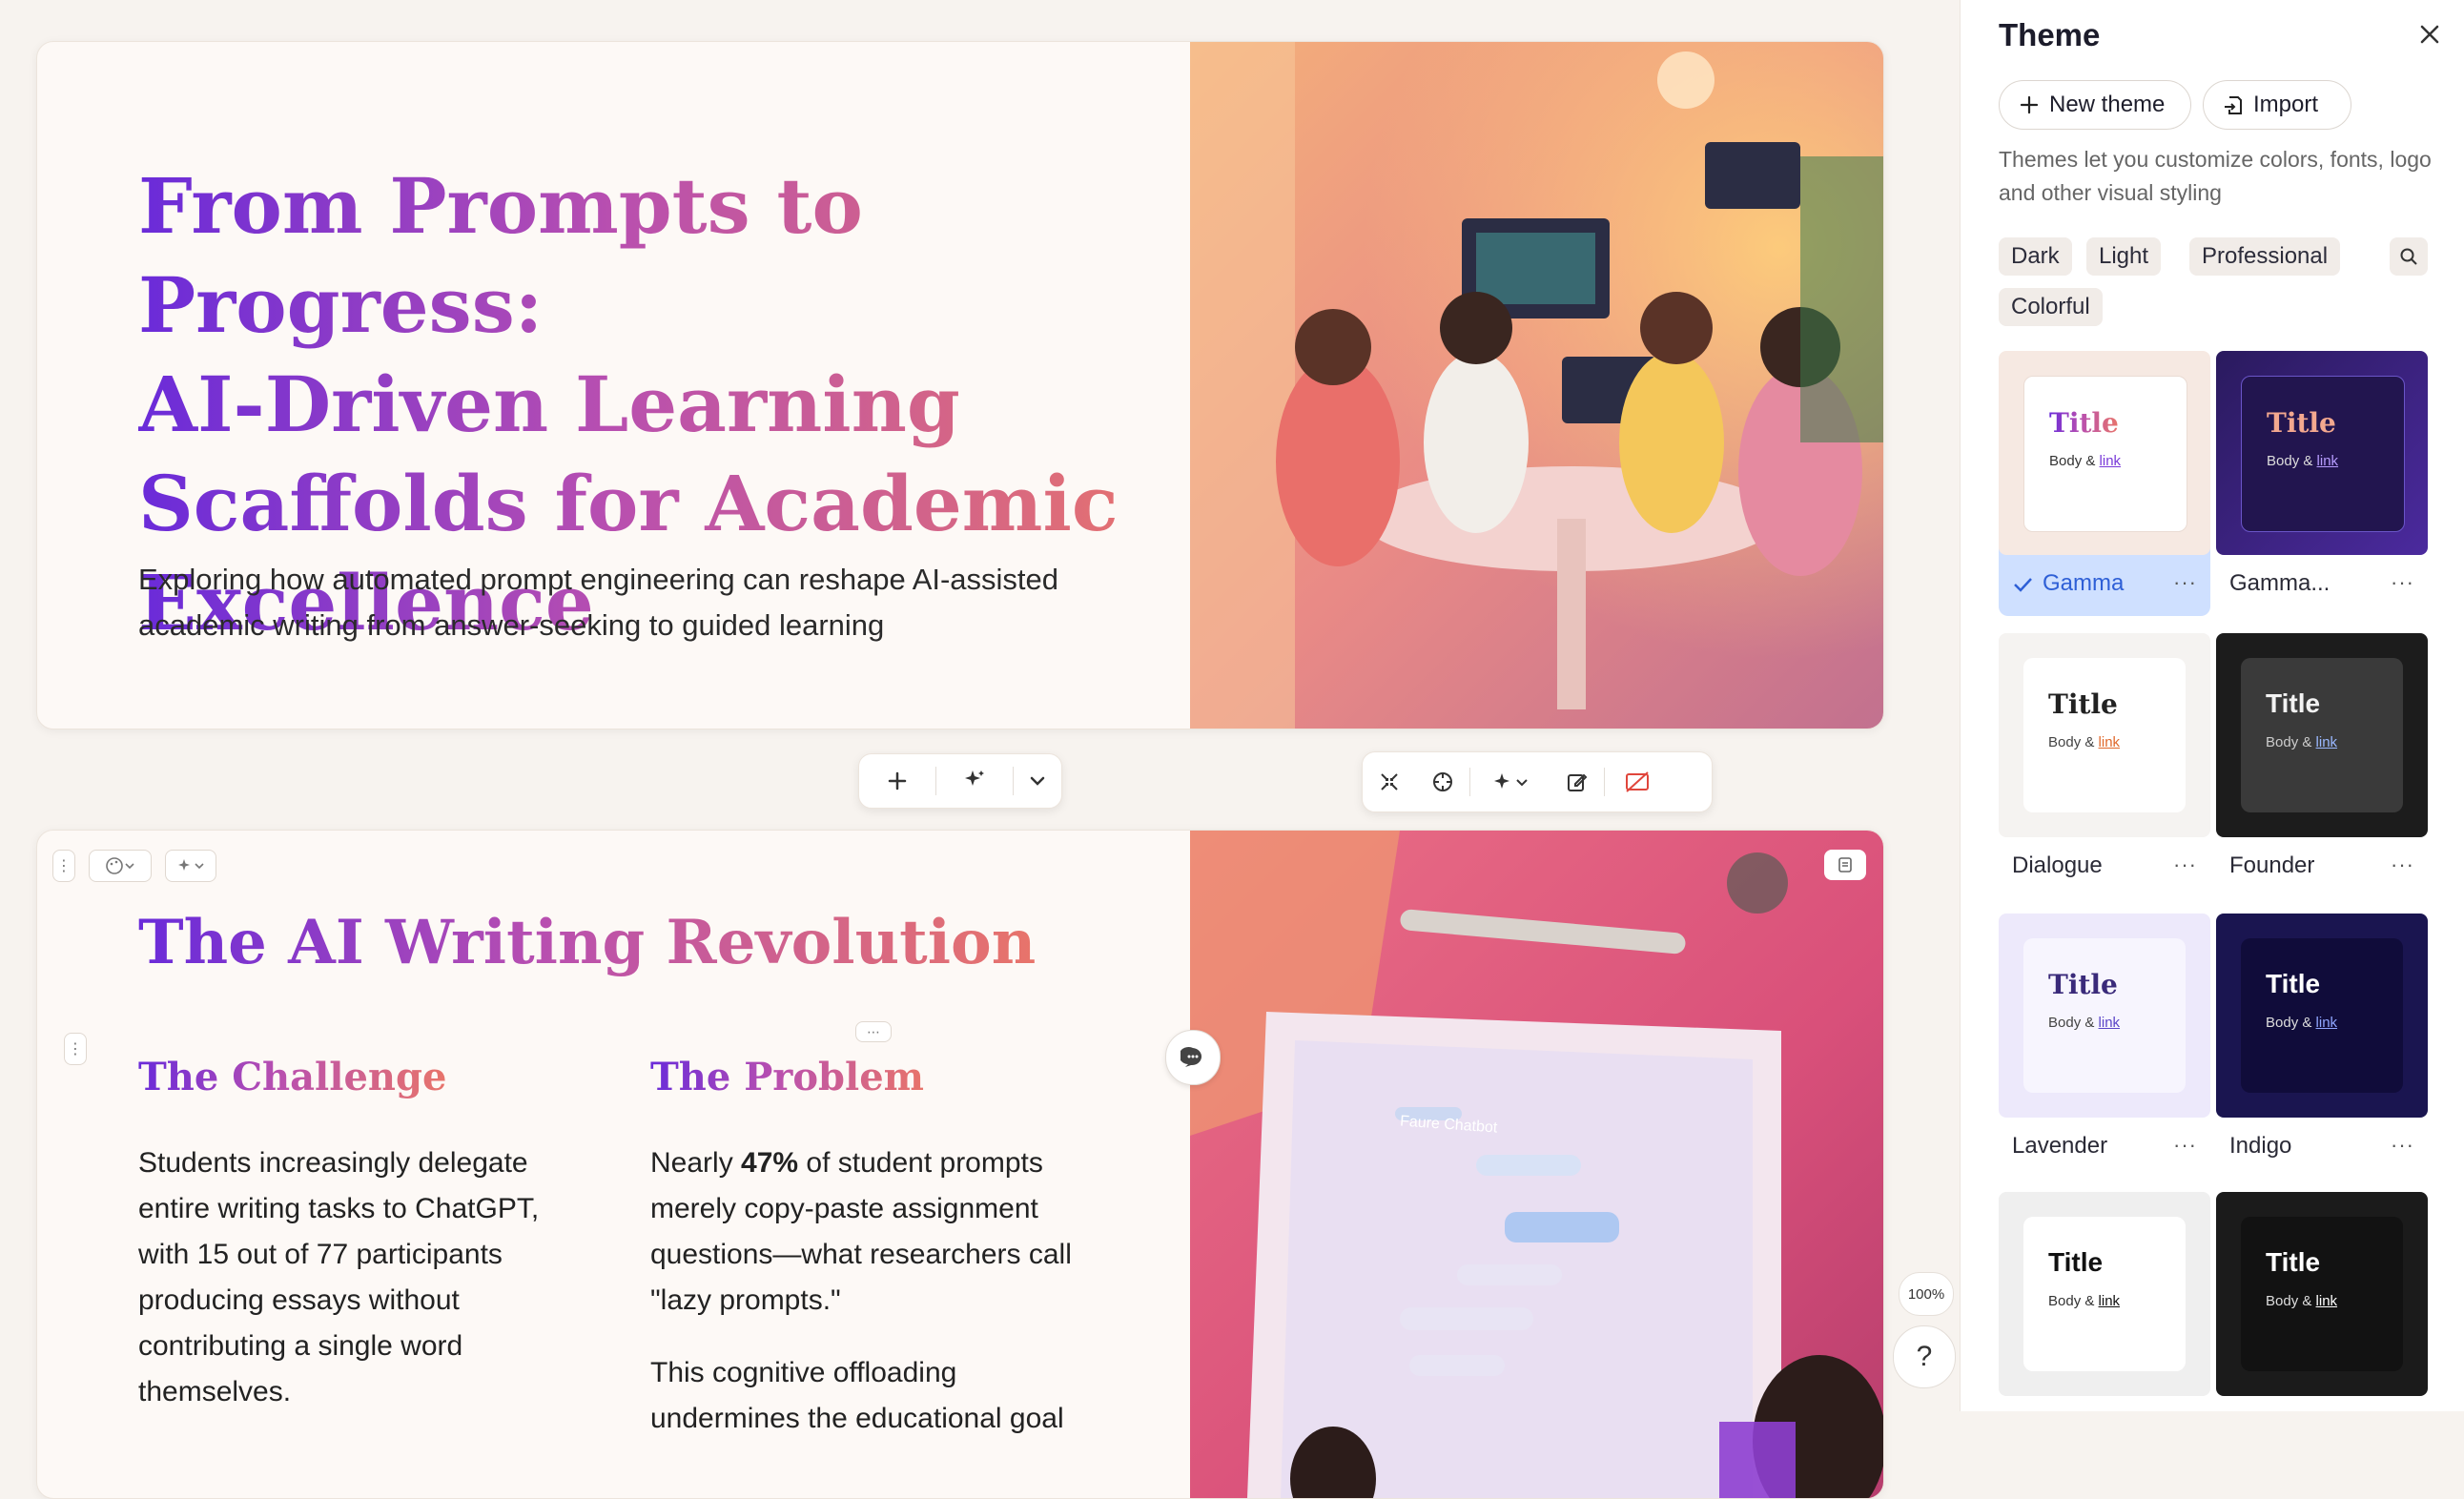 Image resolution: width=2464 pixels, height=1499 pixels. What do you see at coordinates (2322, 1324) in the screenshot?
I see `theme-card-8: Title Body & link` at bounding box center [2322, 1324].